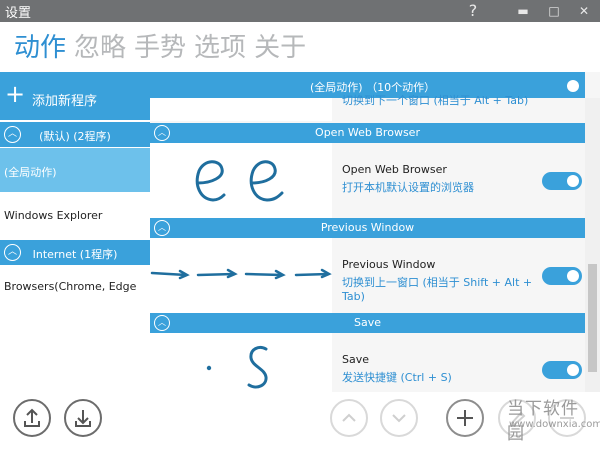 The height and width of the screenshot is (453, 600). I want to click on section-title: Save, so click(367, 322).